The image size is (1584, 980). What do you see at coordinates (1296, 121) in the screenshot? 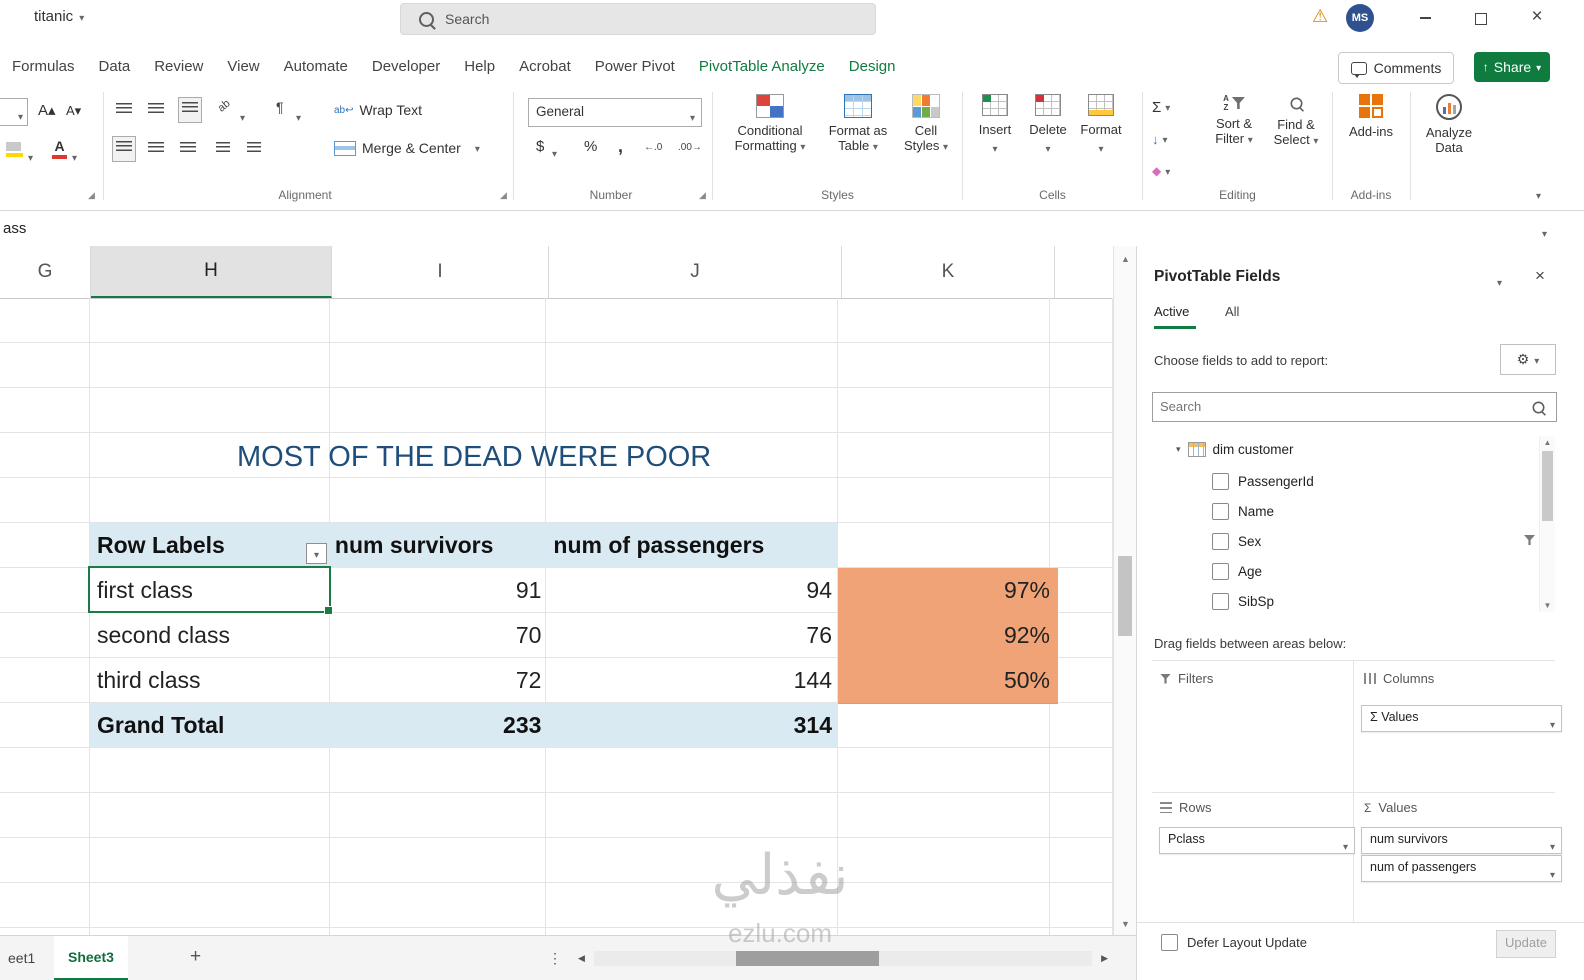
I see `find-select-button: Find & Select` at bounding box center [1296, 121].